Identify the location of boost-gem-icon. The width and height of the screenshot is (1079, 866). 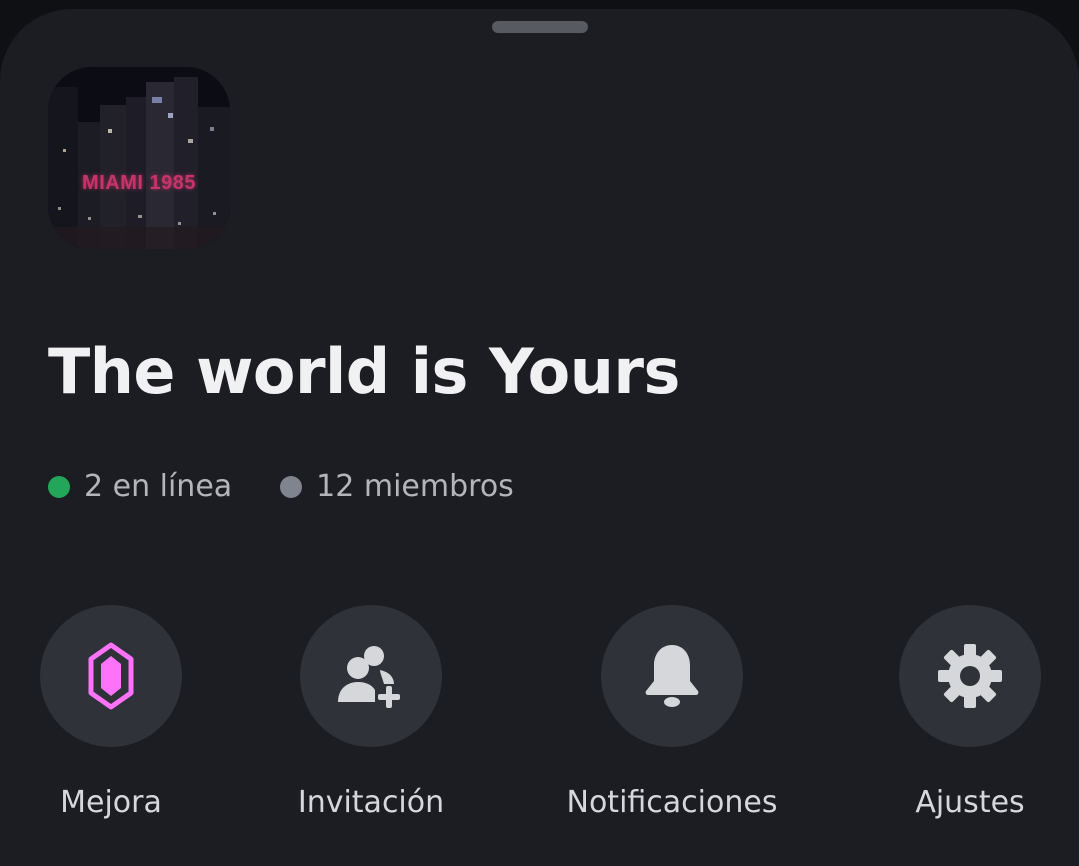
(111, 676).